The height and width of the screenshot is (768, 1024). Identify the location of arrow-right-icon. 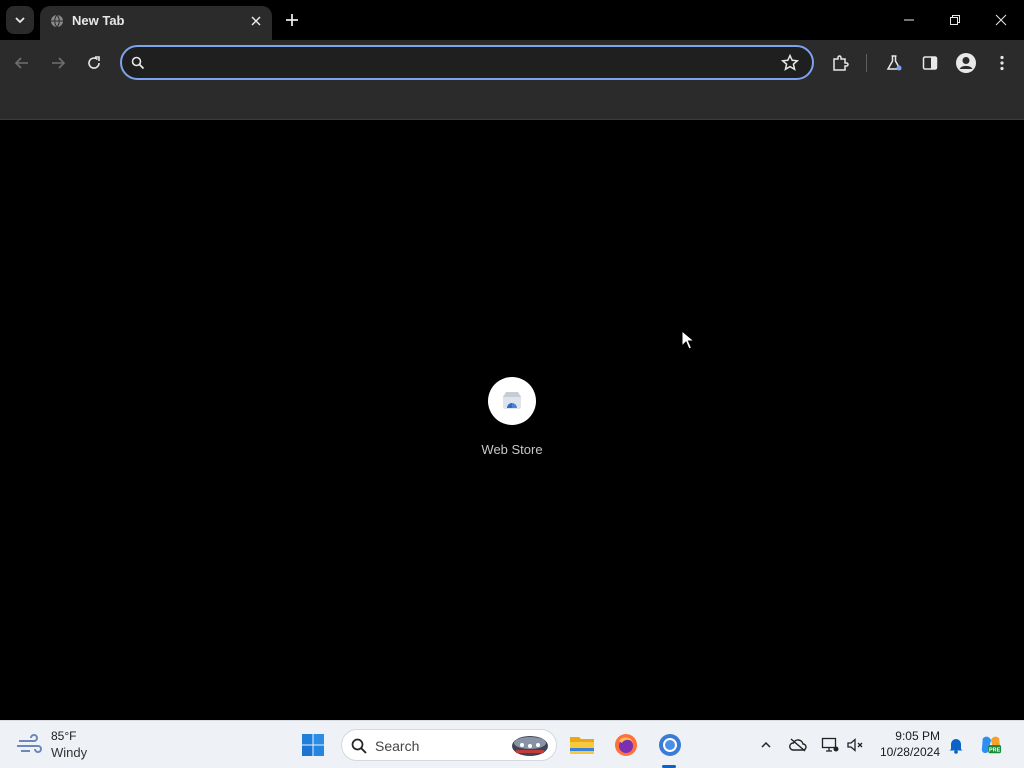
(59, 63).